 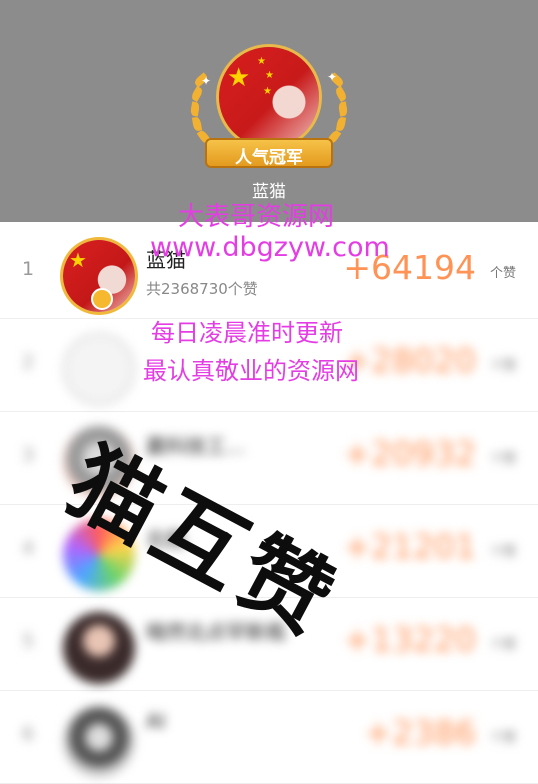 What do you see at coordinates (28, 269) in the screenshot?
I see `rank-number: 1` at bounding box center [28, 269].